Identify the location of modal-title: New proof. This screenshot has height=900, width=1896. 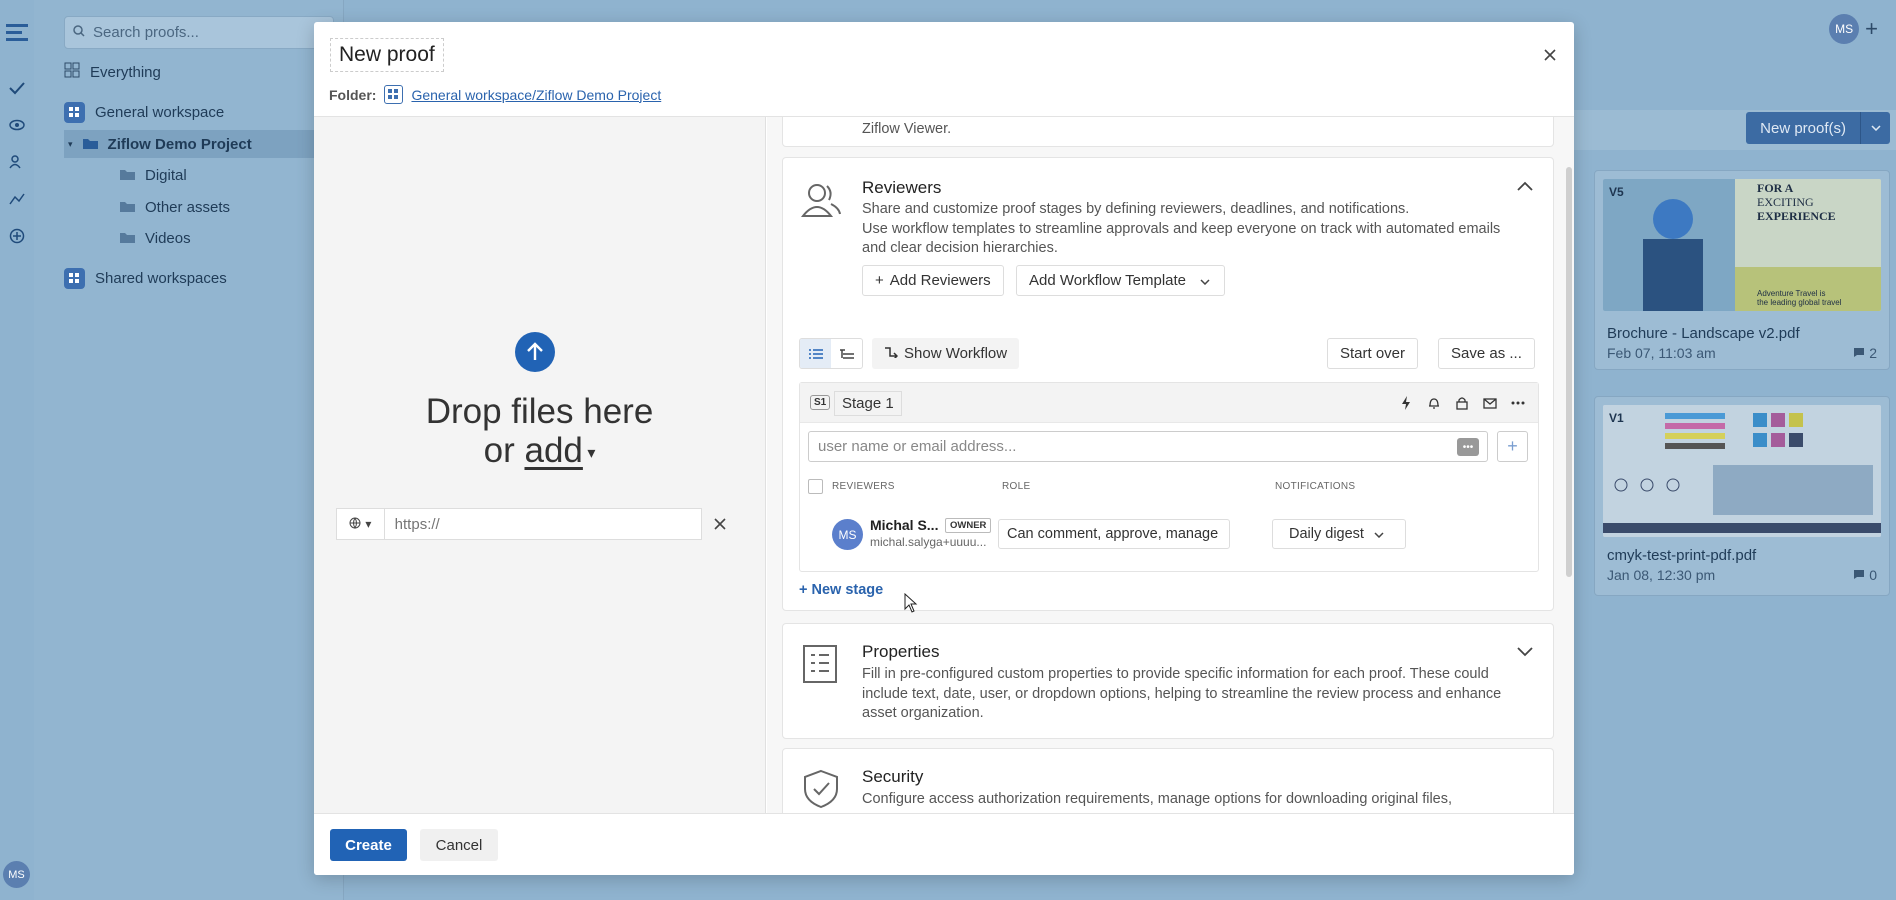
(387, 55).